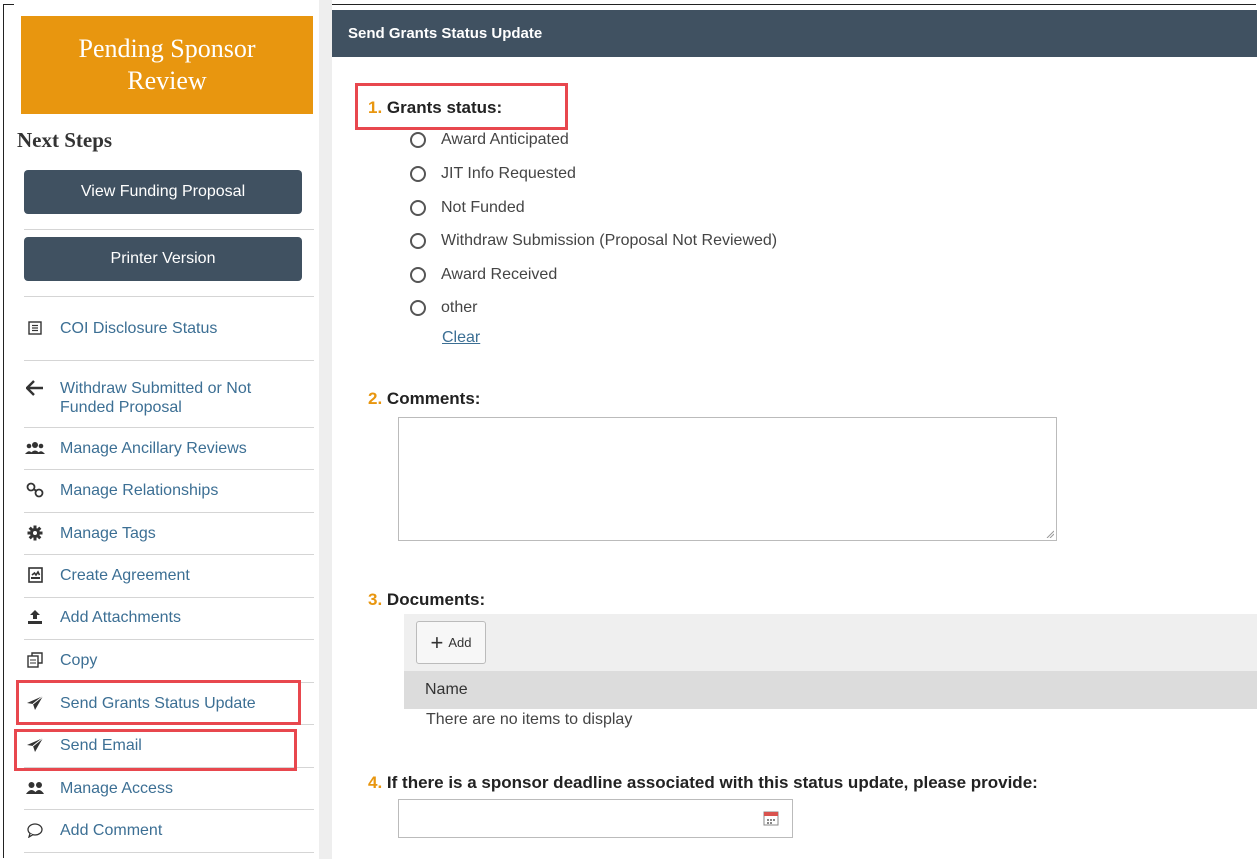  I want to click on gear-icon, so click(35, 533).